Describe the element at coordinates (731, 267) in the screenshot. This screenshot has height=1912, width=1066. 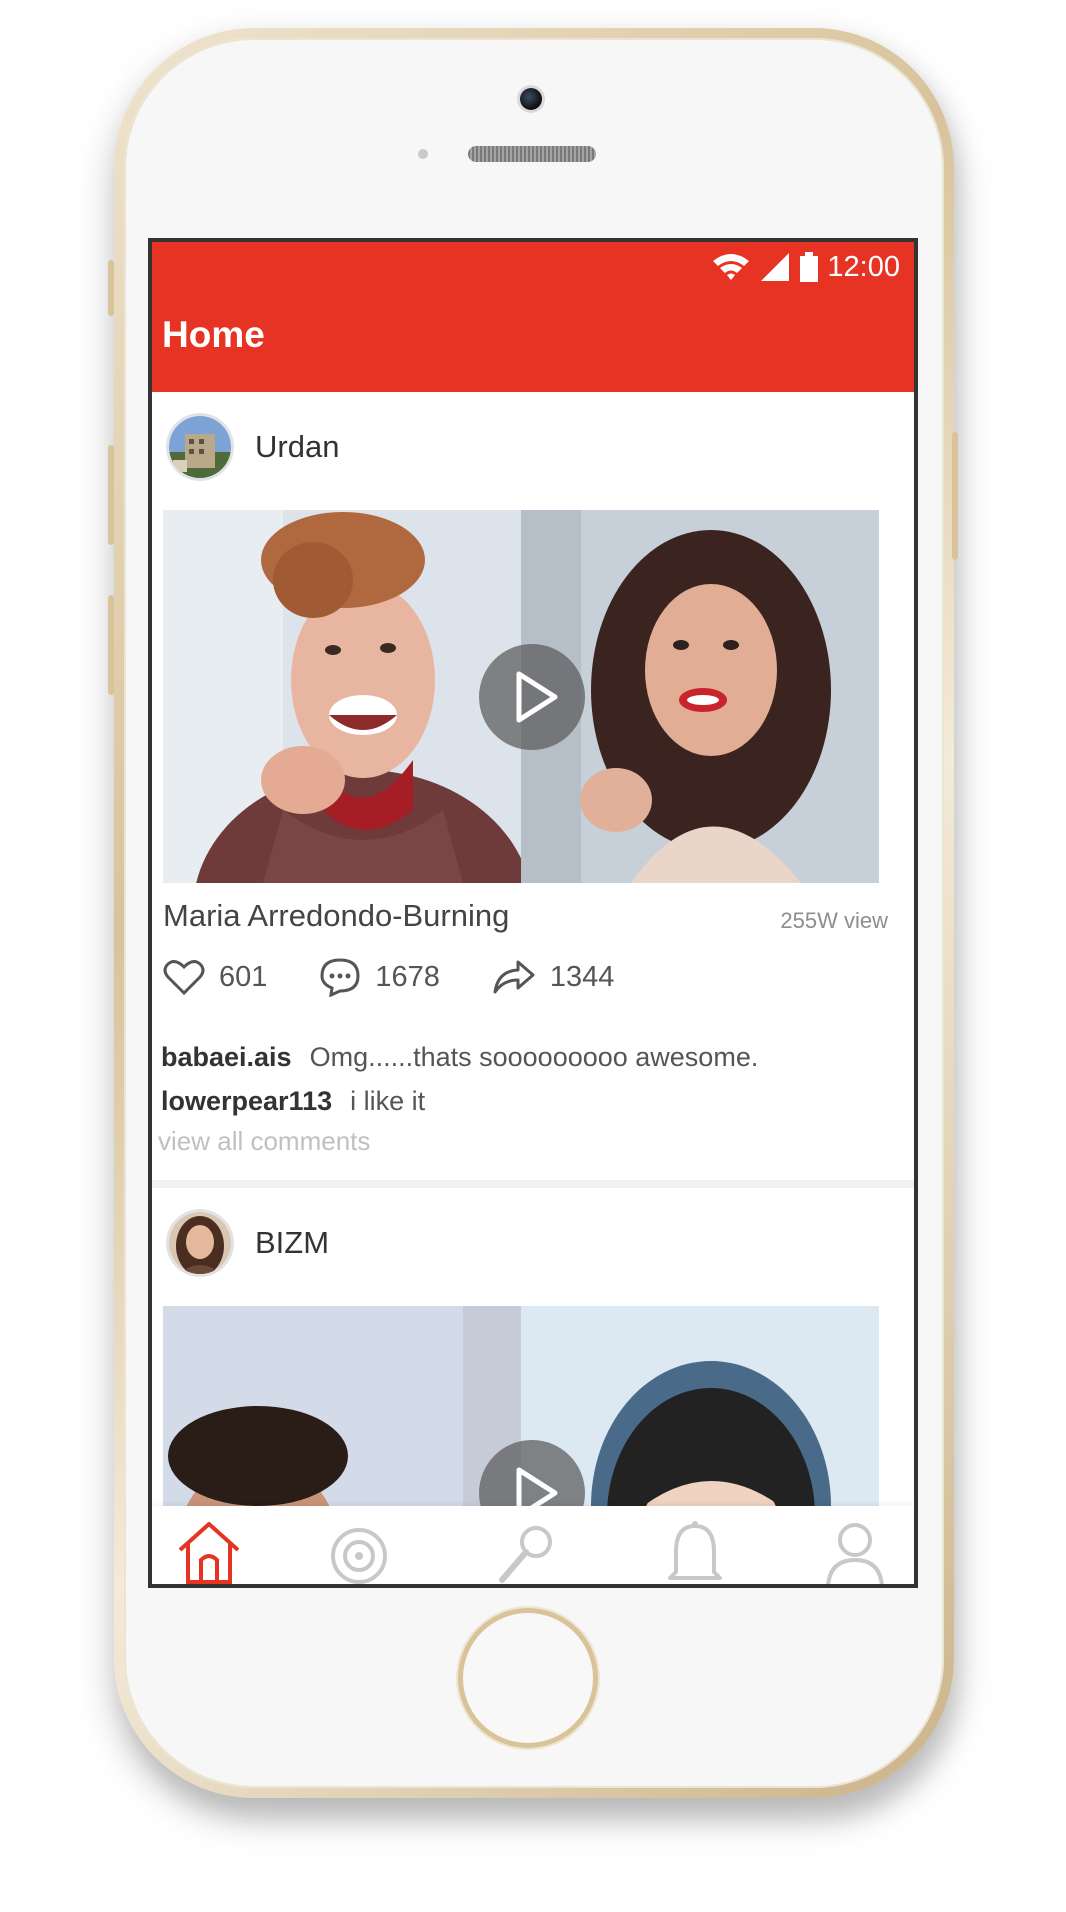
I see `wifi-icon` at that location.